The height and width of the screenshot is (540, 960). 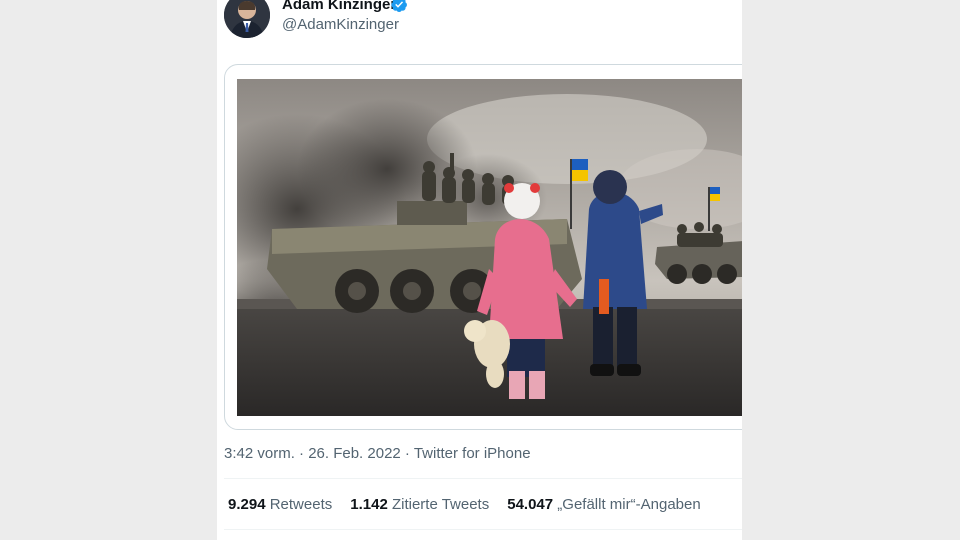 What do you see at coordinates (440, 504) in the screenshot?
I see `quote-tweets-label: Zitierte Tweets` at bounding box center [440, 504].